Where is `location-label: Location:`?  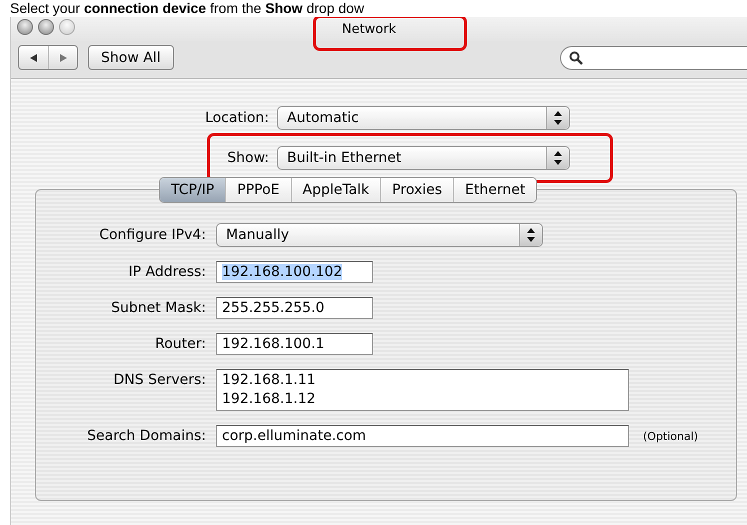 location-label: Location: is located at coordinates (237, 118).